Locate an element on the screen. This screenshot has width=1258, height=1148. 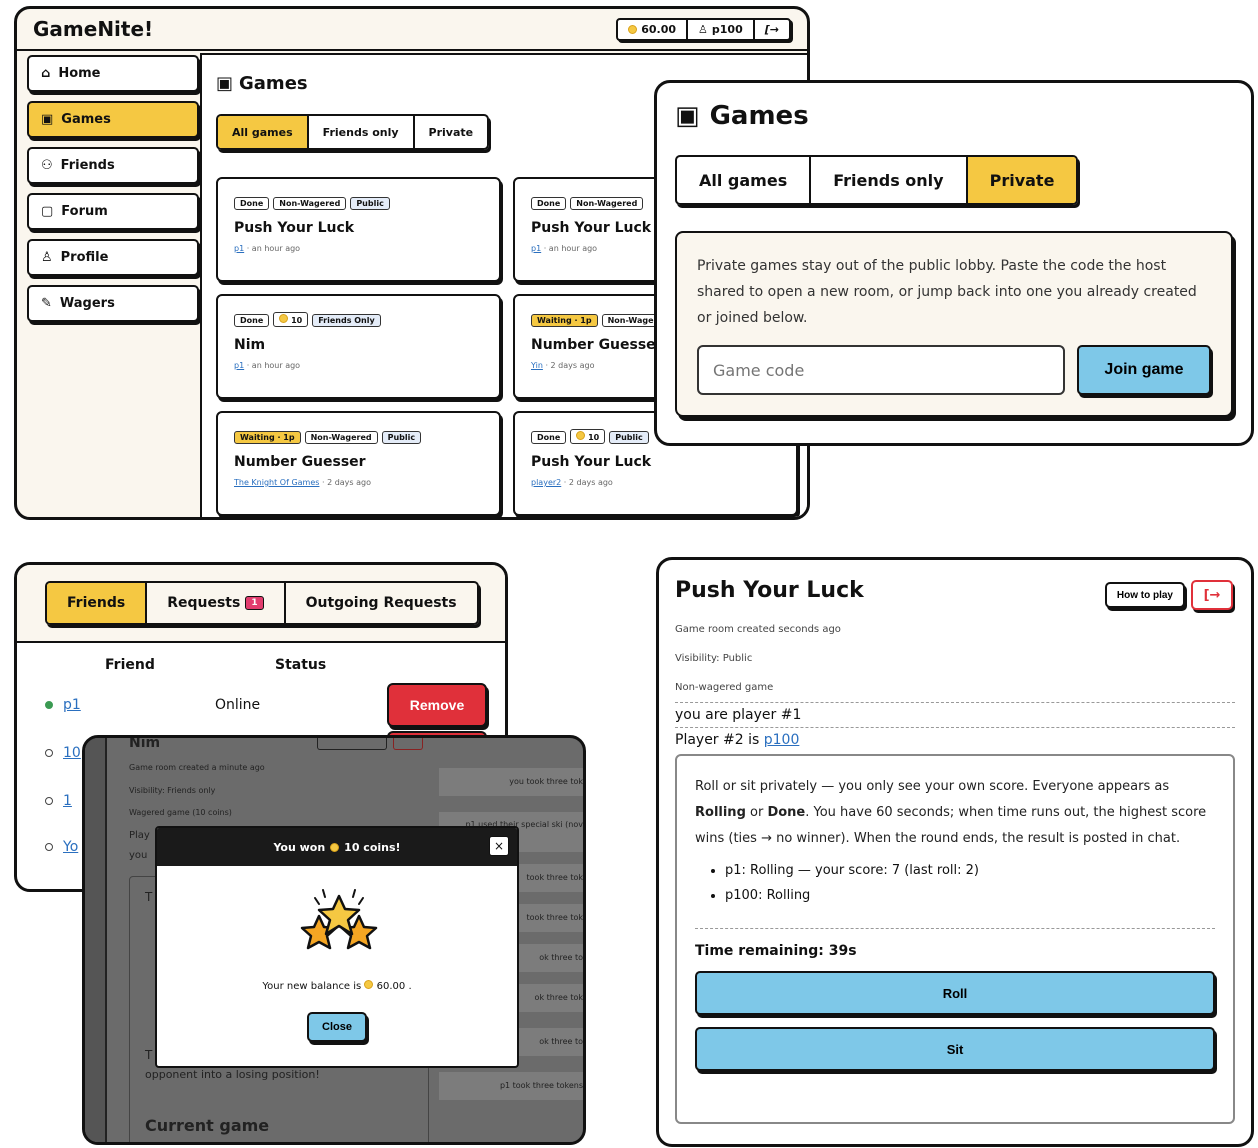
user-box: 60.00 ♙ p100 [→ is located at coordinates (703, 29).